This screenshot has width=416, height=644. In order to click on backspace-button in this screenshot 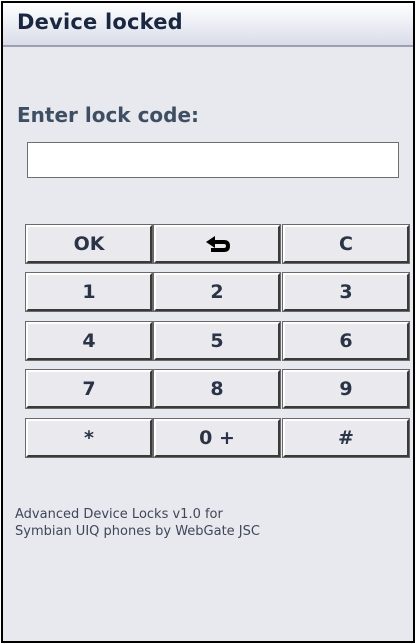, I will do `click(217, 244)`.